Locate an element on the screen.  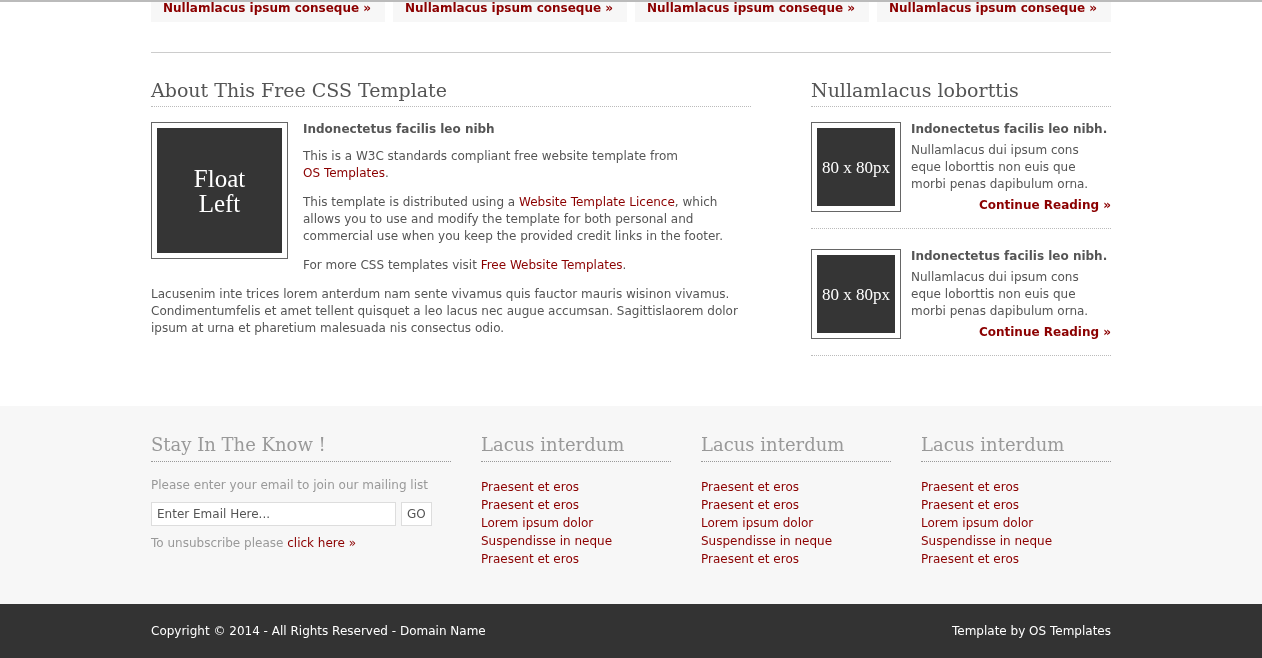
paragraph: This template is distributed using a Website Template Licence, which allows you to use and modify the template for both personal and commercial use when you keep the provided credit links in the footer. is located at coordinates (513, 219).